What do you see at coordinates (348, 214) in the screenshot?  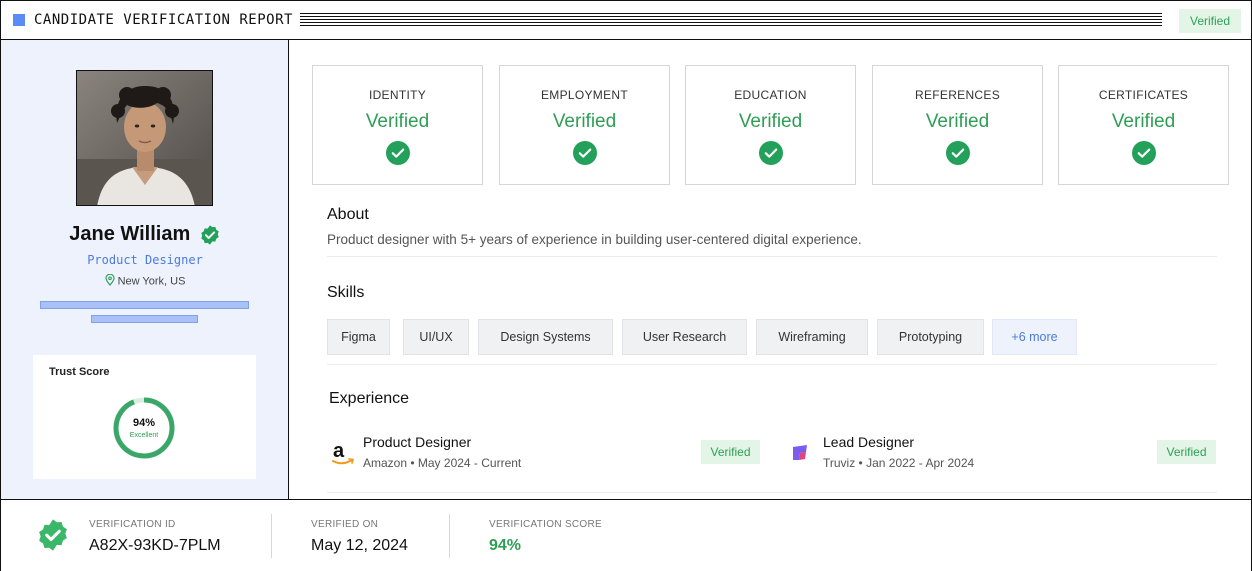 I see `about-heading: About` at bounding box center [348, 214].